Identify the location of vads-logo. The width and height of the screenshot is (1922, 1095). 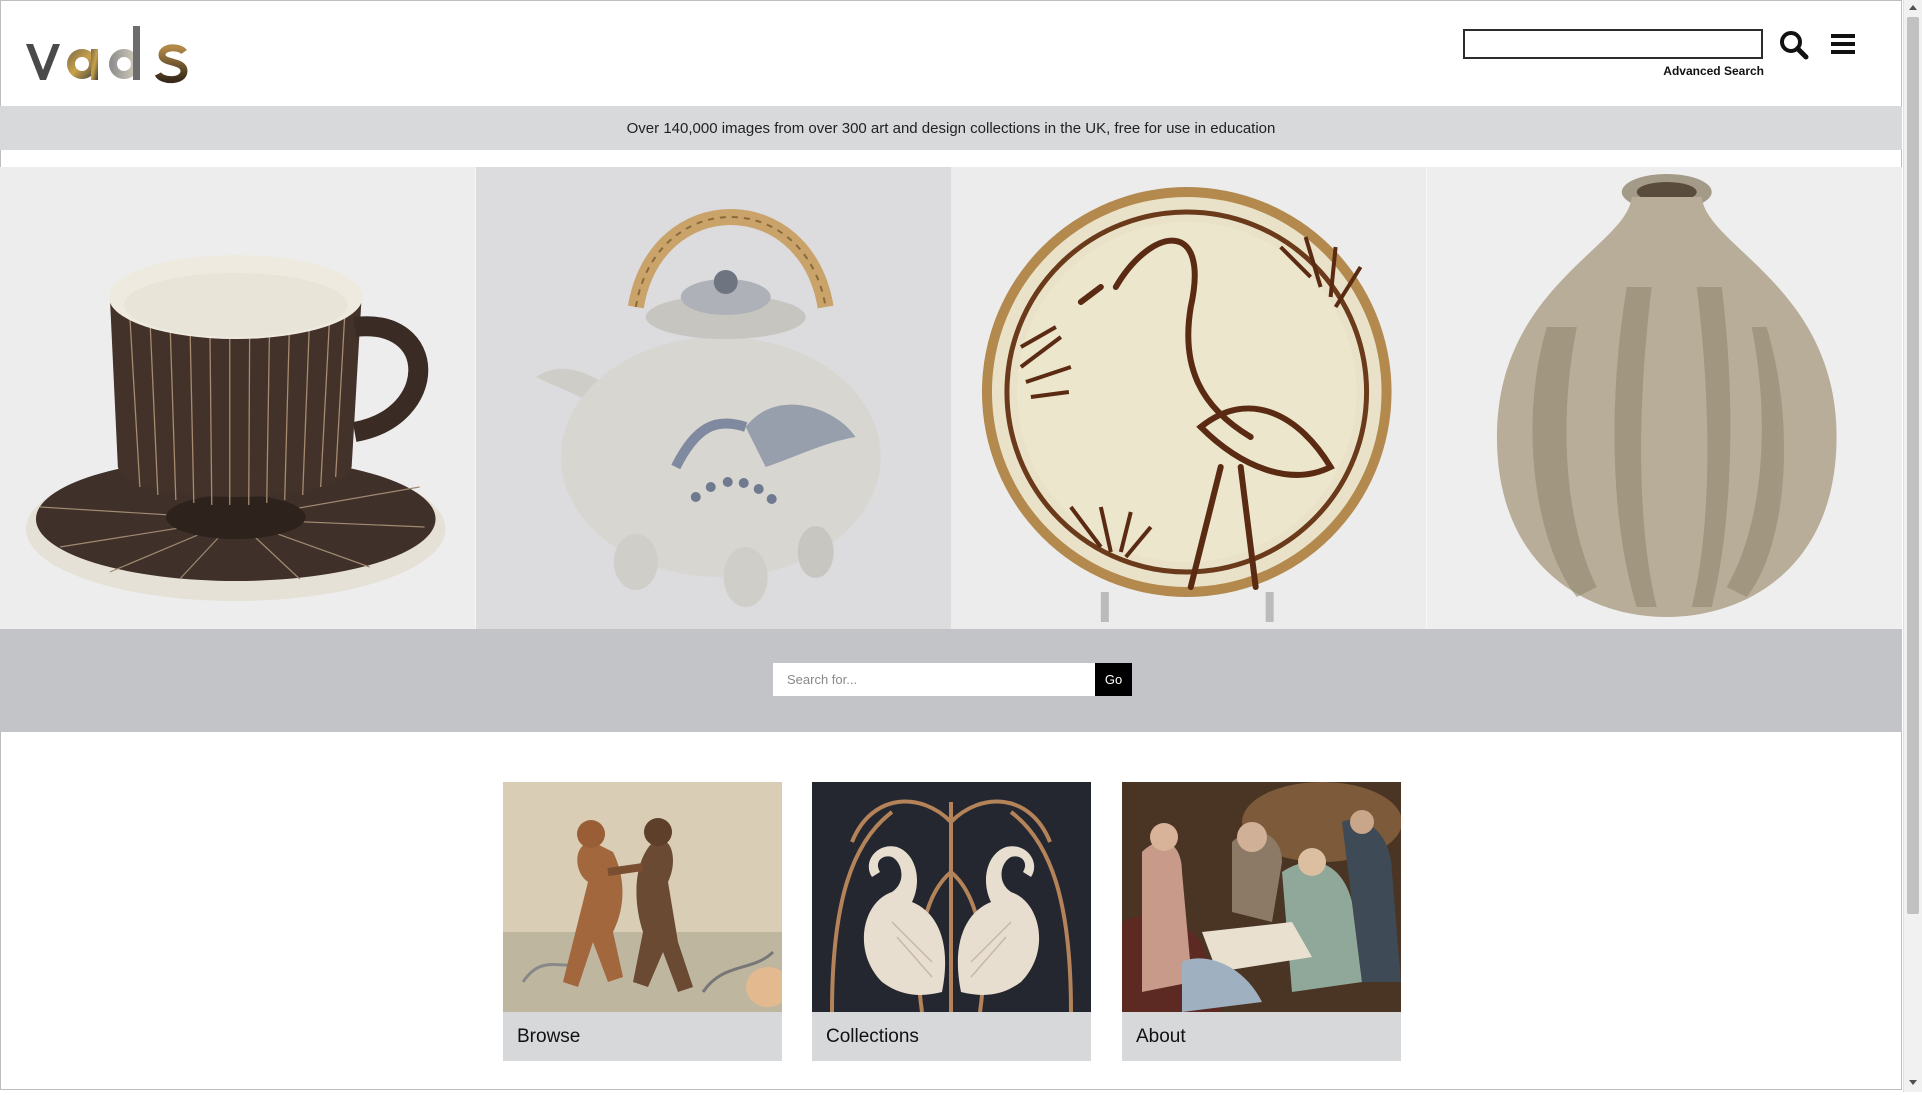
(108, 53).